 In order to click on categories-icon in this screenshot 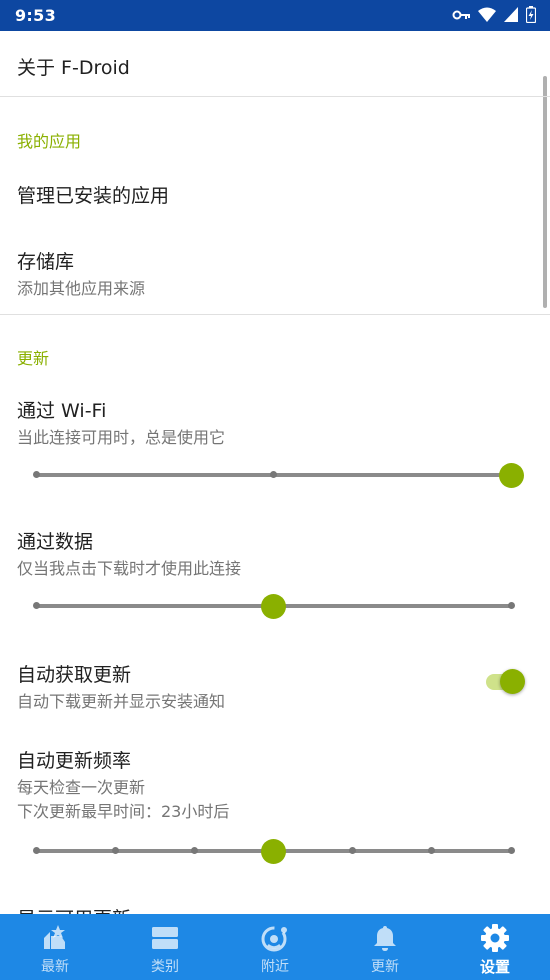, I will do `click(165, 938)`.